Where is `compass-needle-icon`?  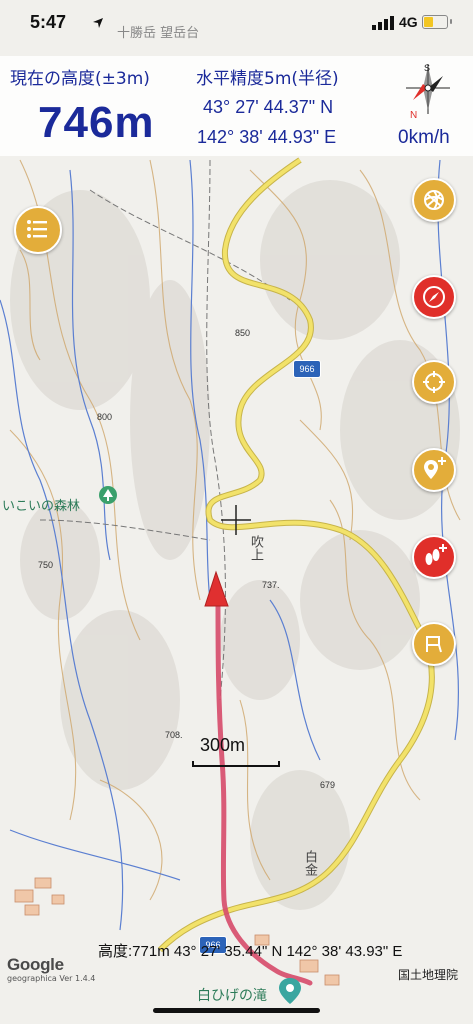
compass-needle-icon is located at coordinates (434, 297).